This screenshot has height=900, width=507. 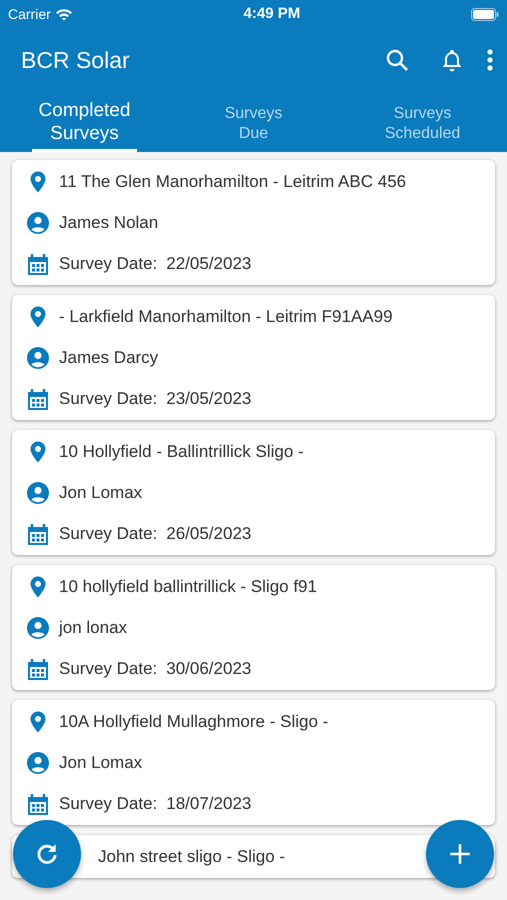 I want to click on address-text: 10A Hollyfield Mullaghmore - Sligo -, so click(x=193, y=721).